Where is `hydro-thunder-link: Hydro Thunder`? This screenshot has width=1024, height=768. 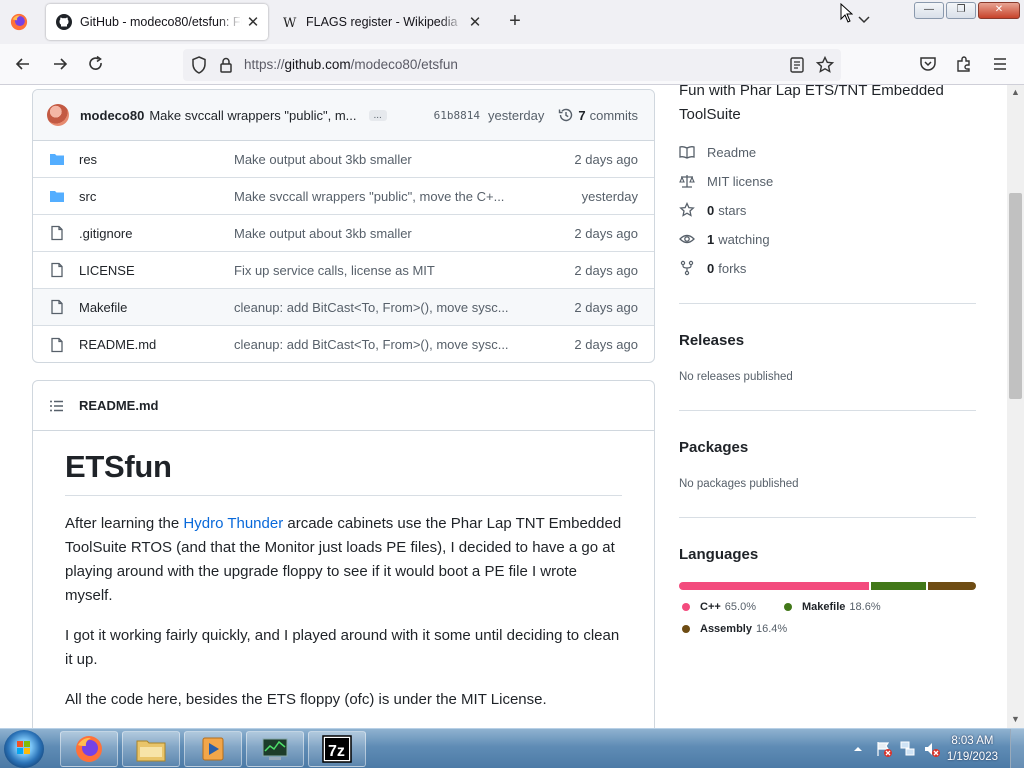 hydro-thunder-link: Hydro Thunder is located at coordinates (233, 523).